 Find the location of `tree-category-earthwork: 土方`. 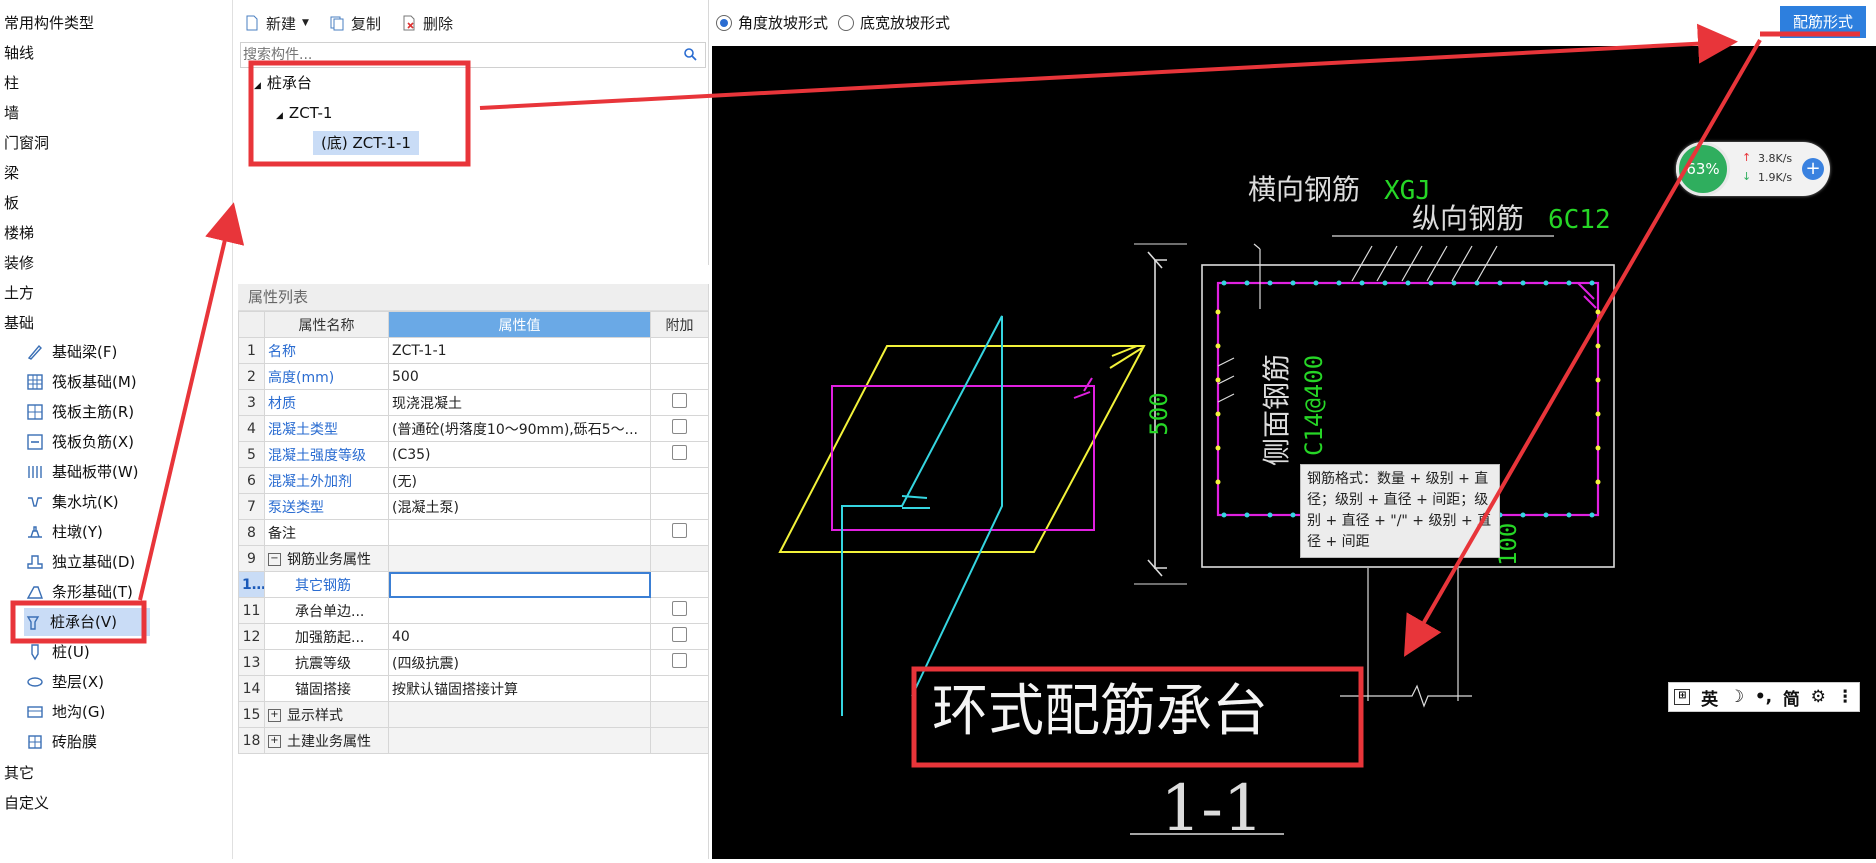

tree-category-earthwork: 土方 is located at coordinates (19, 293).